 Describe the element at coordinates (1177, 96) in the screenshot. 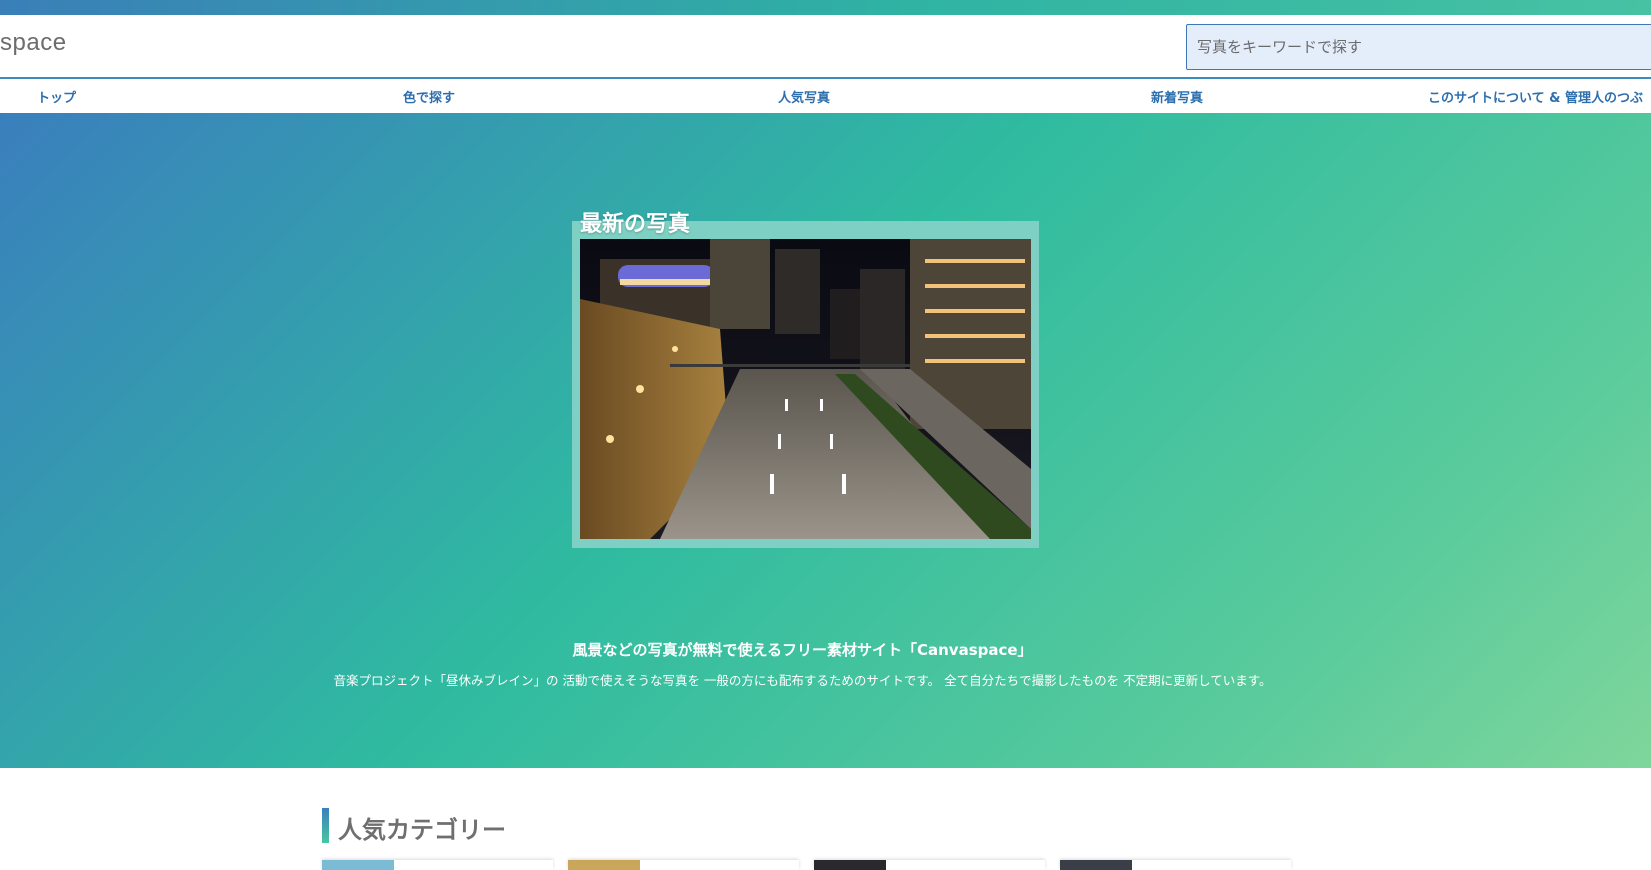

I see `nav-item-new-photos: 新着写真` at that location.